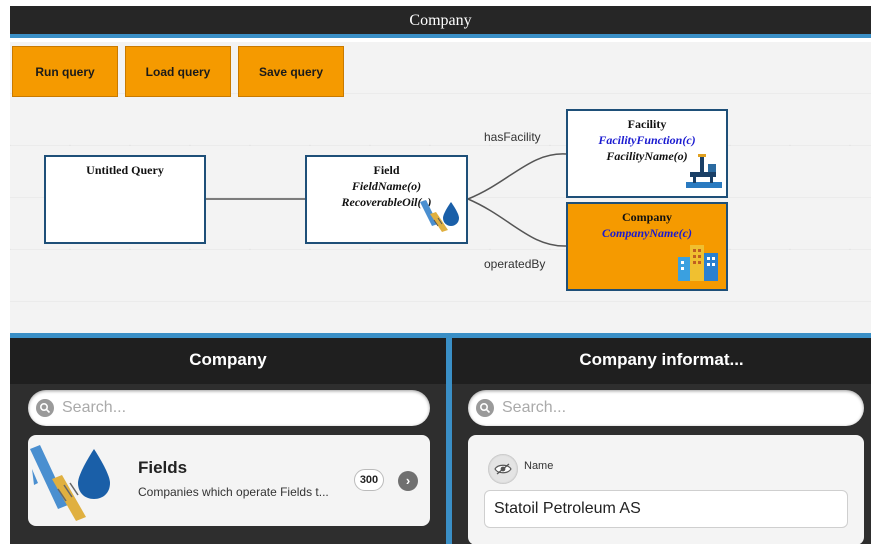  What do you see at coordinates (386, 170) in the screenshot?
I see `node-title: Field` at bounding box center [386, 170].